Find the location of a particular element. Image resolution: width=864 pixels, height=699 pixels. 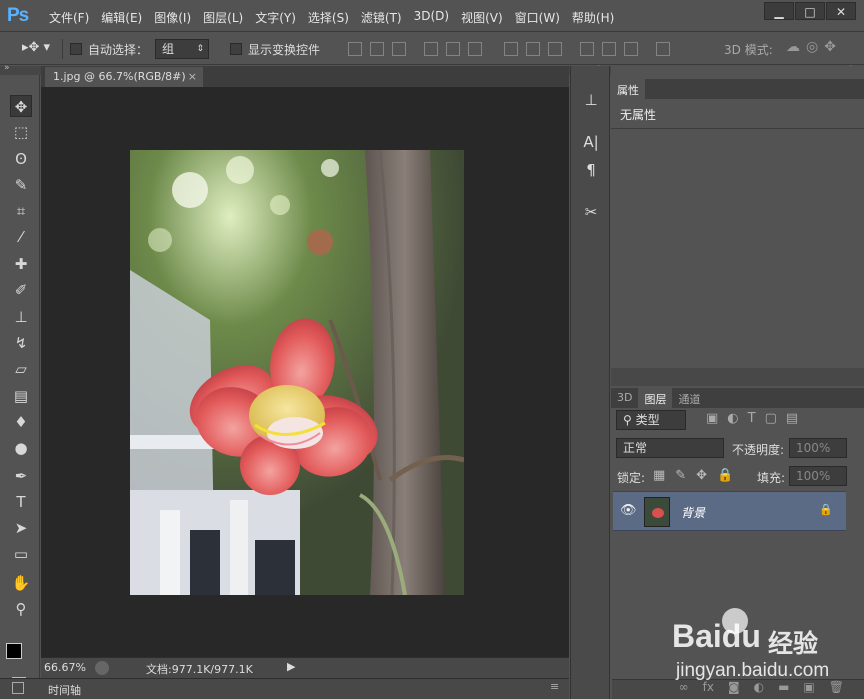

marquee-tool-icon: ⬚ is located at coordinates (21, 132).